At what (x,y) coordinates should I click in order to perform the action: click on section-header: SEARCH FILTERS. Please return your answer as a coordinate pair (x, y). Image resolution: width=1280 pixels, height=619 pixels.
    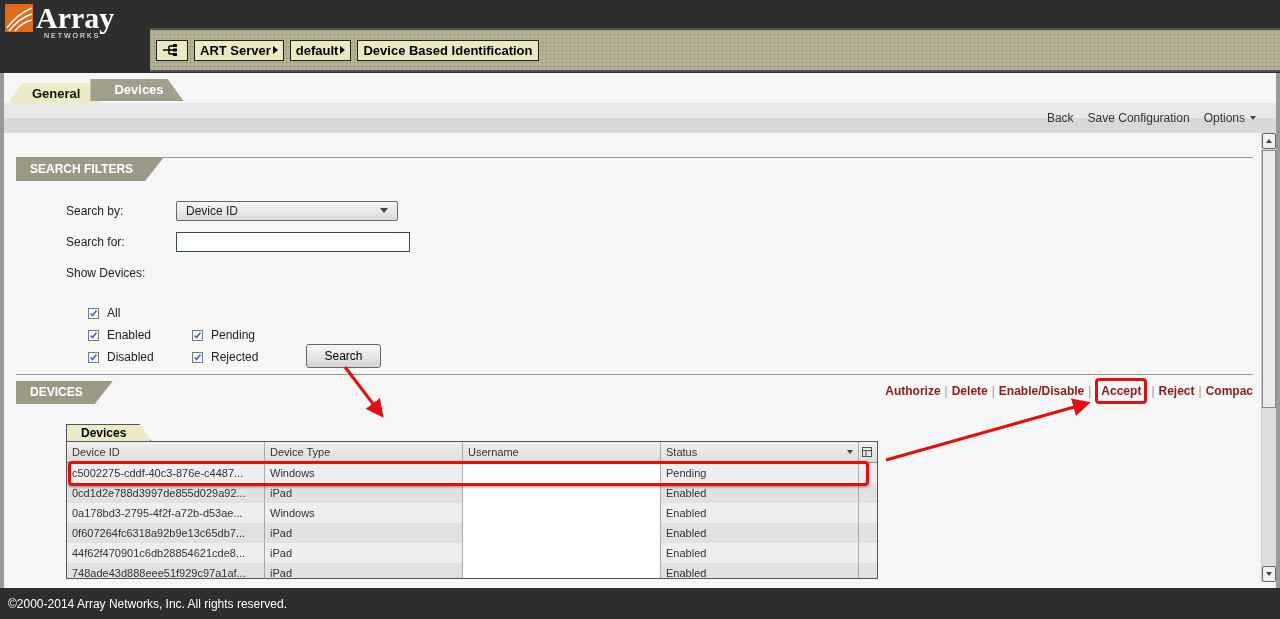
    Looking at the image, I should click on (90, 169).